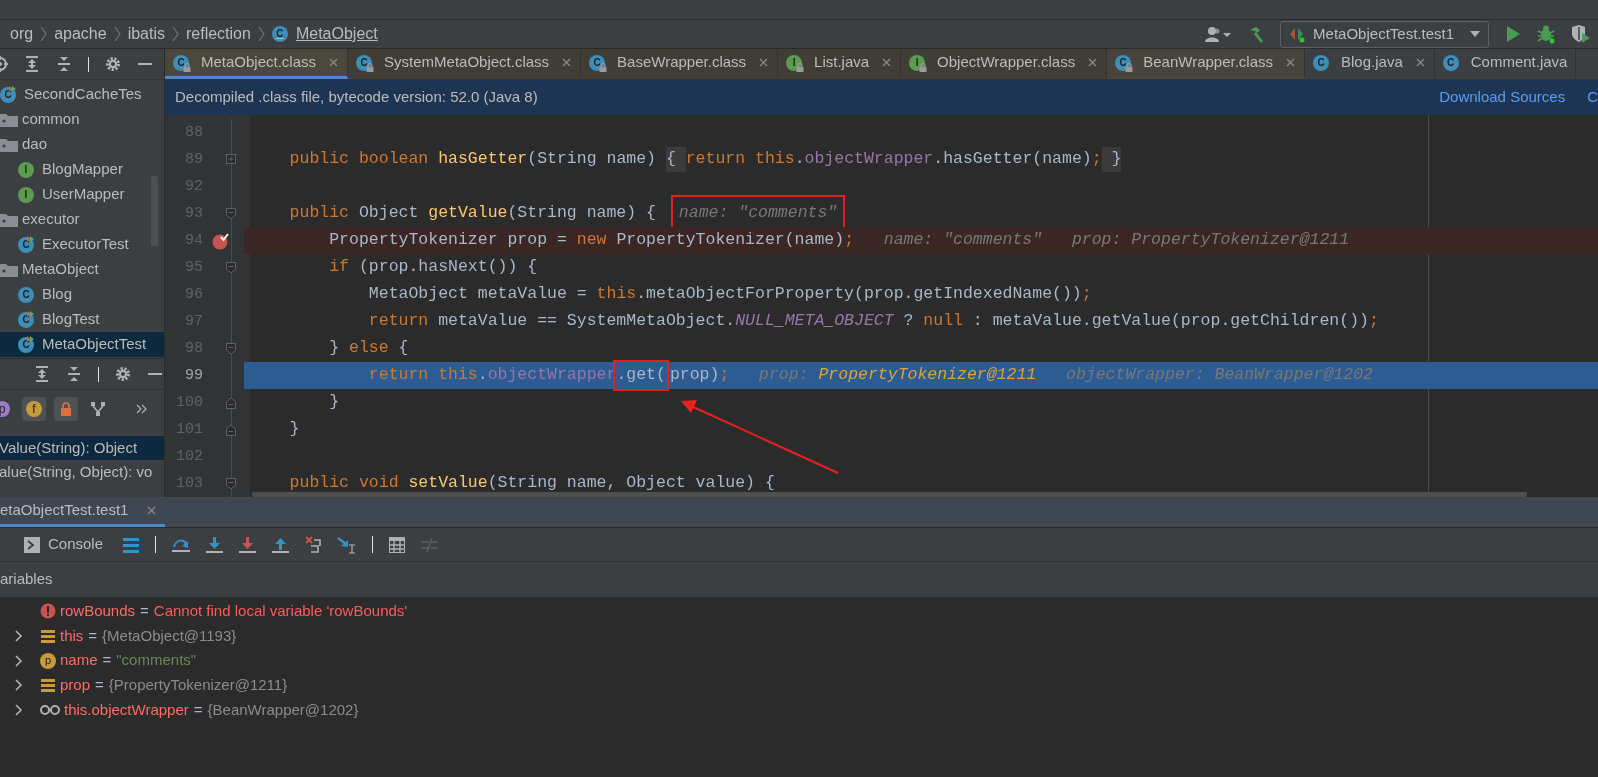 The width and height of the screenshot is (1598, 777). What do you see at coordinates (1206, 64) in the screenshot?
I see `editor-tab: C BeanWrapper.class` at bounding box center [1206, 64].